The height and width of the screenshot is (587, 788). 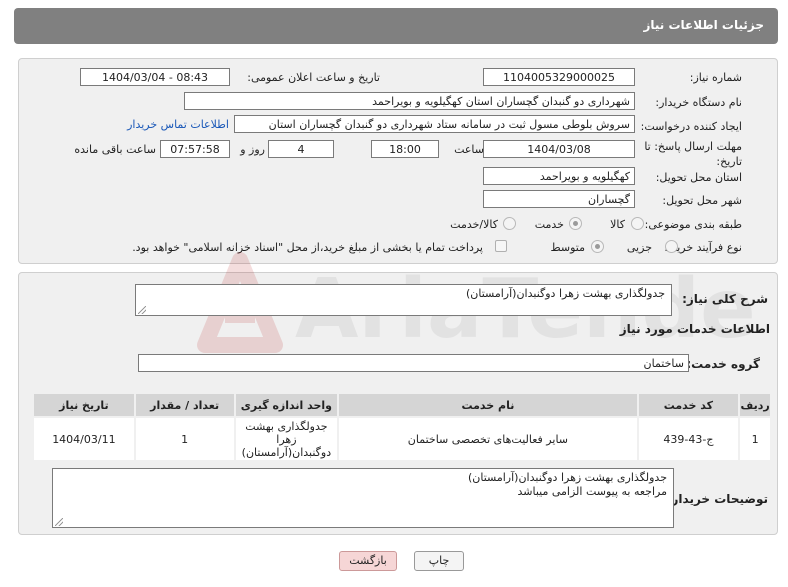 I want to click on category-service-radio, so click(x=575, y=223).